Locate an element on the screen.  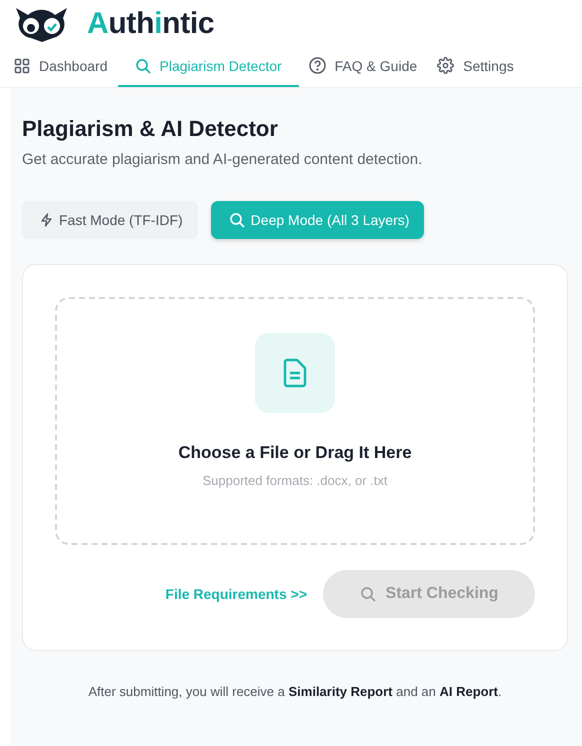
grid-icon is located at coordinates (22, 66).